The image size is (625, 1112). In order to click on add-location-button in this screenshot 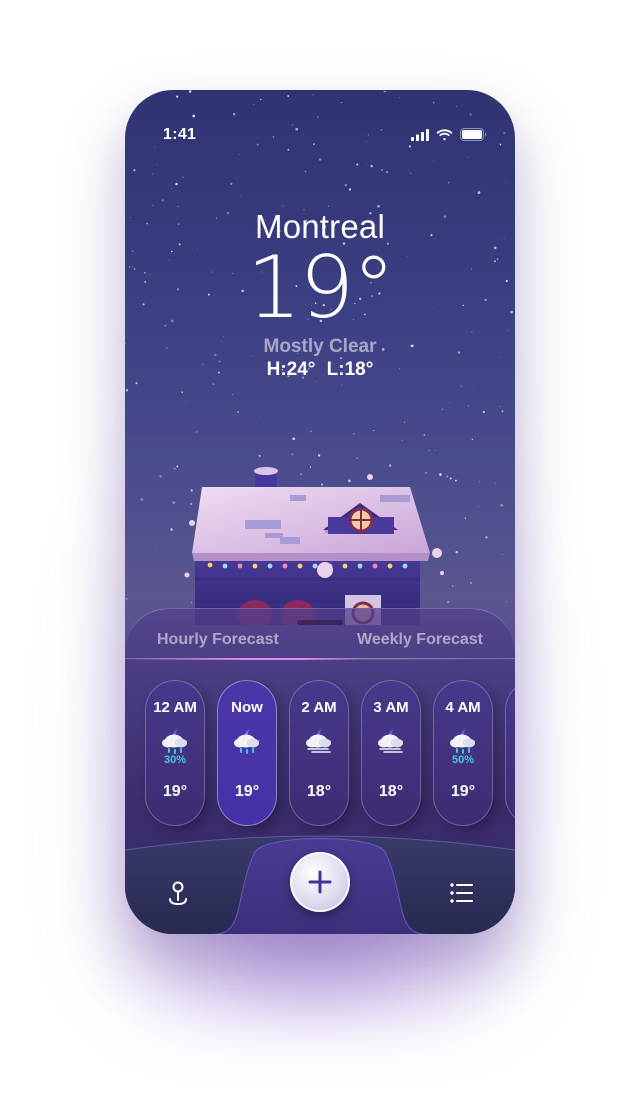, I will do `click(320, 882)`.